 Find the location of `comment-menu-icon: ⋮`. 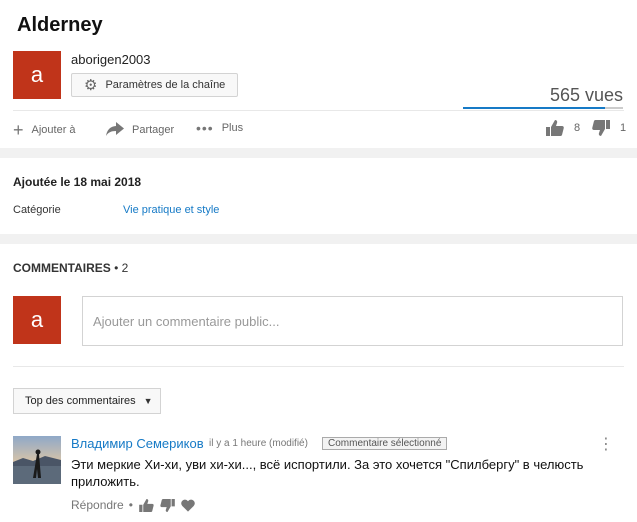

comment-menu-icon: ⋮ is located at coordinates (606, 445).